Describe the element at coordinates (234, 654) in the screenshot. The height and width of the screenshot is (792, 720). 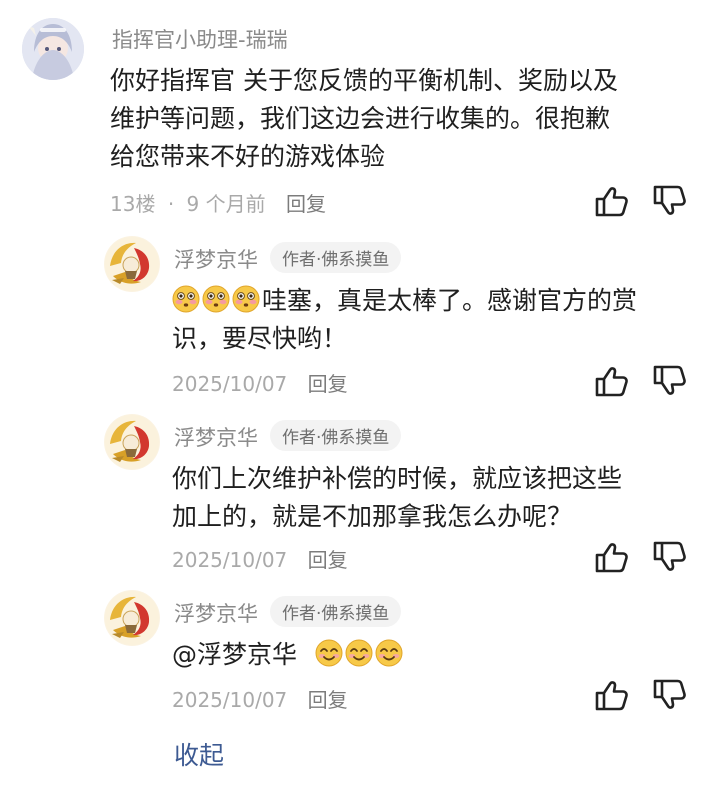
I see `mention-link: @浮梦京华` at that location.